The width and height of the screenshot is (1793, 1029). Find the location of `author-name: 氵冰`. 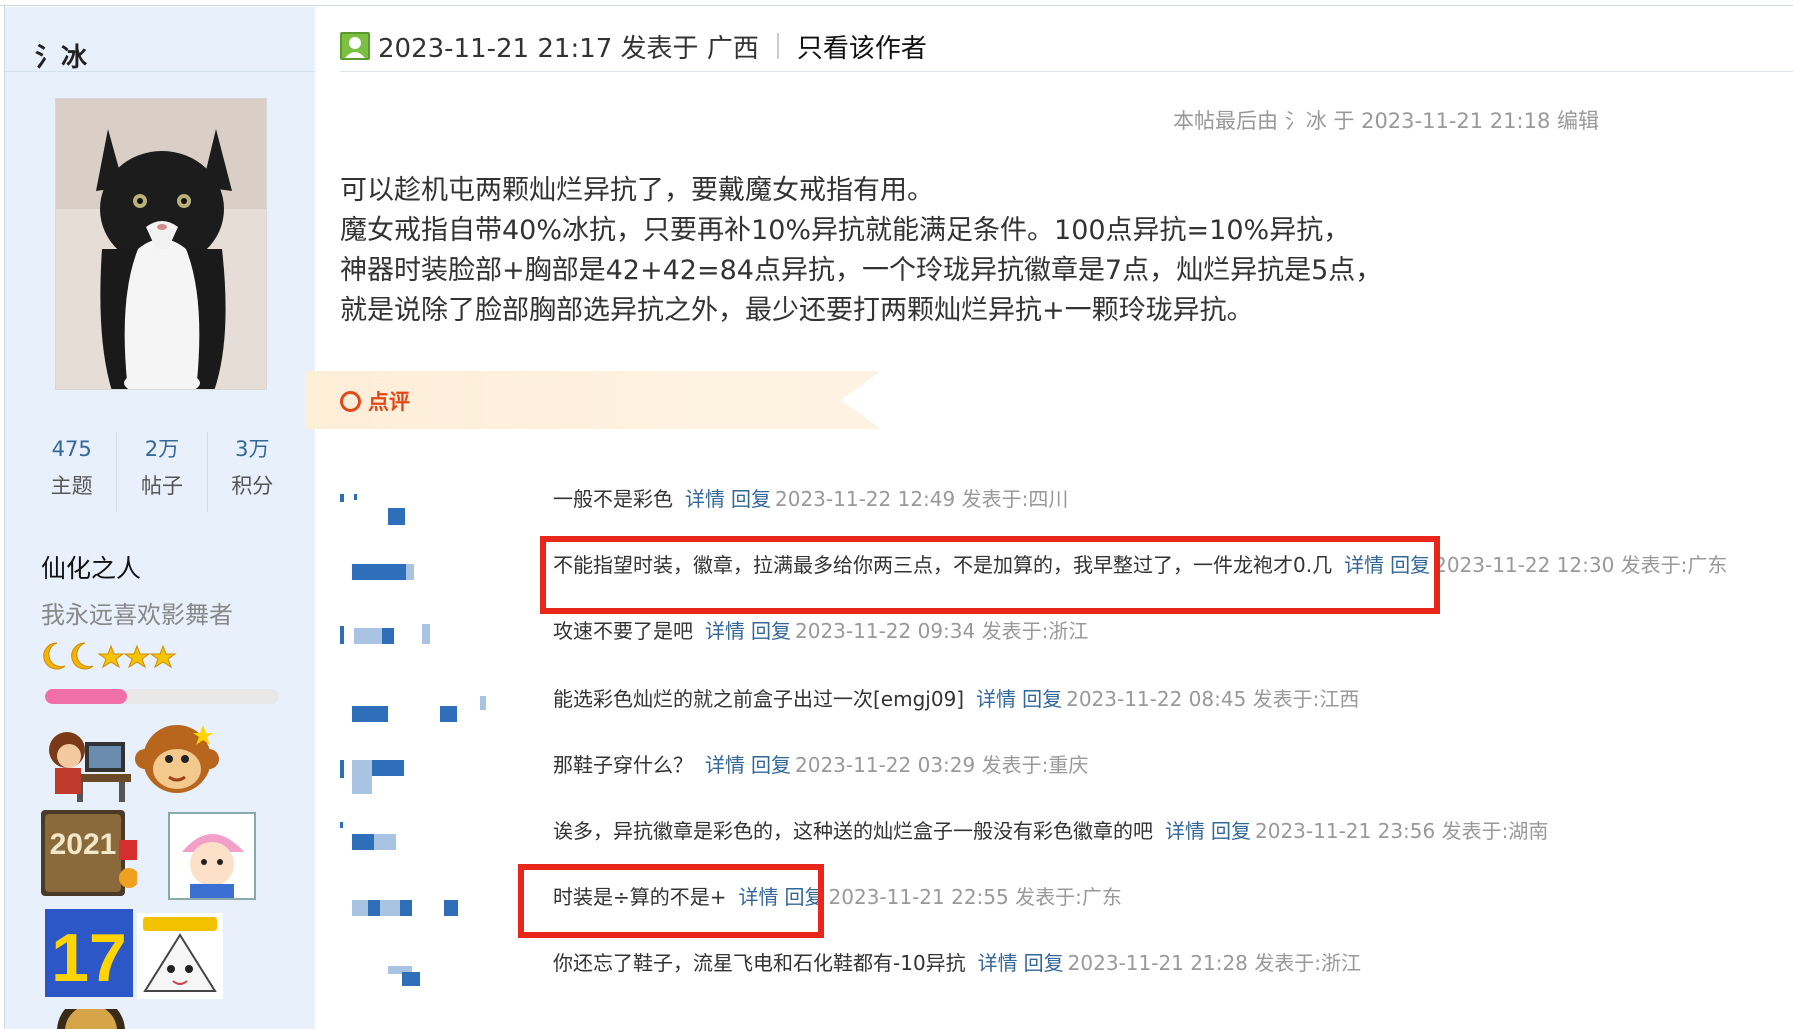

author-name: 氵冰 is located at coordinates (61, 55).